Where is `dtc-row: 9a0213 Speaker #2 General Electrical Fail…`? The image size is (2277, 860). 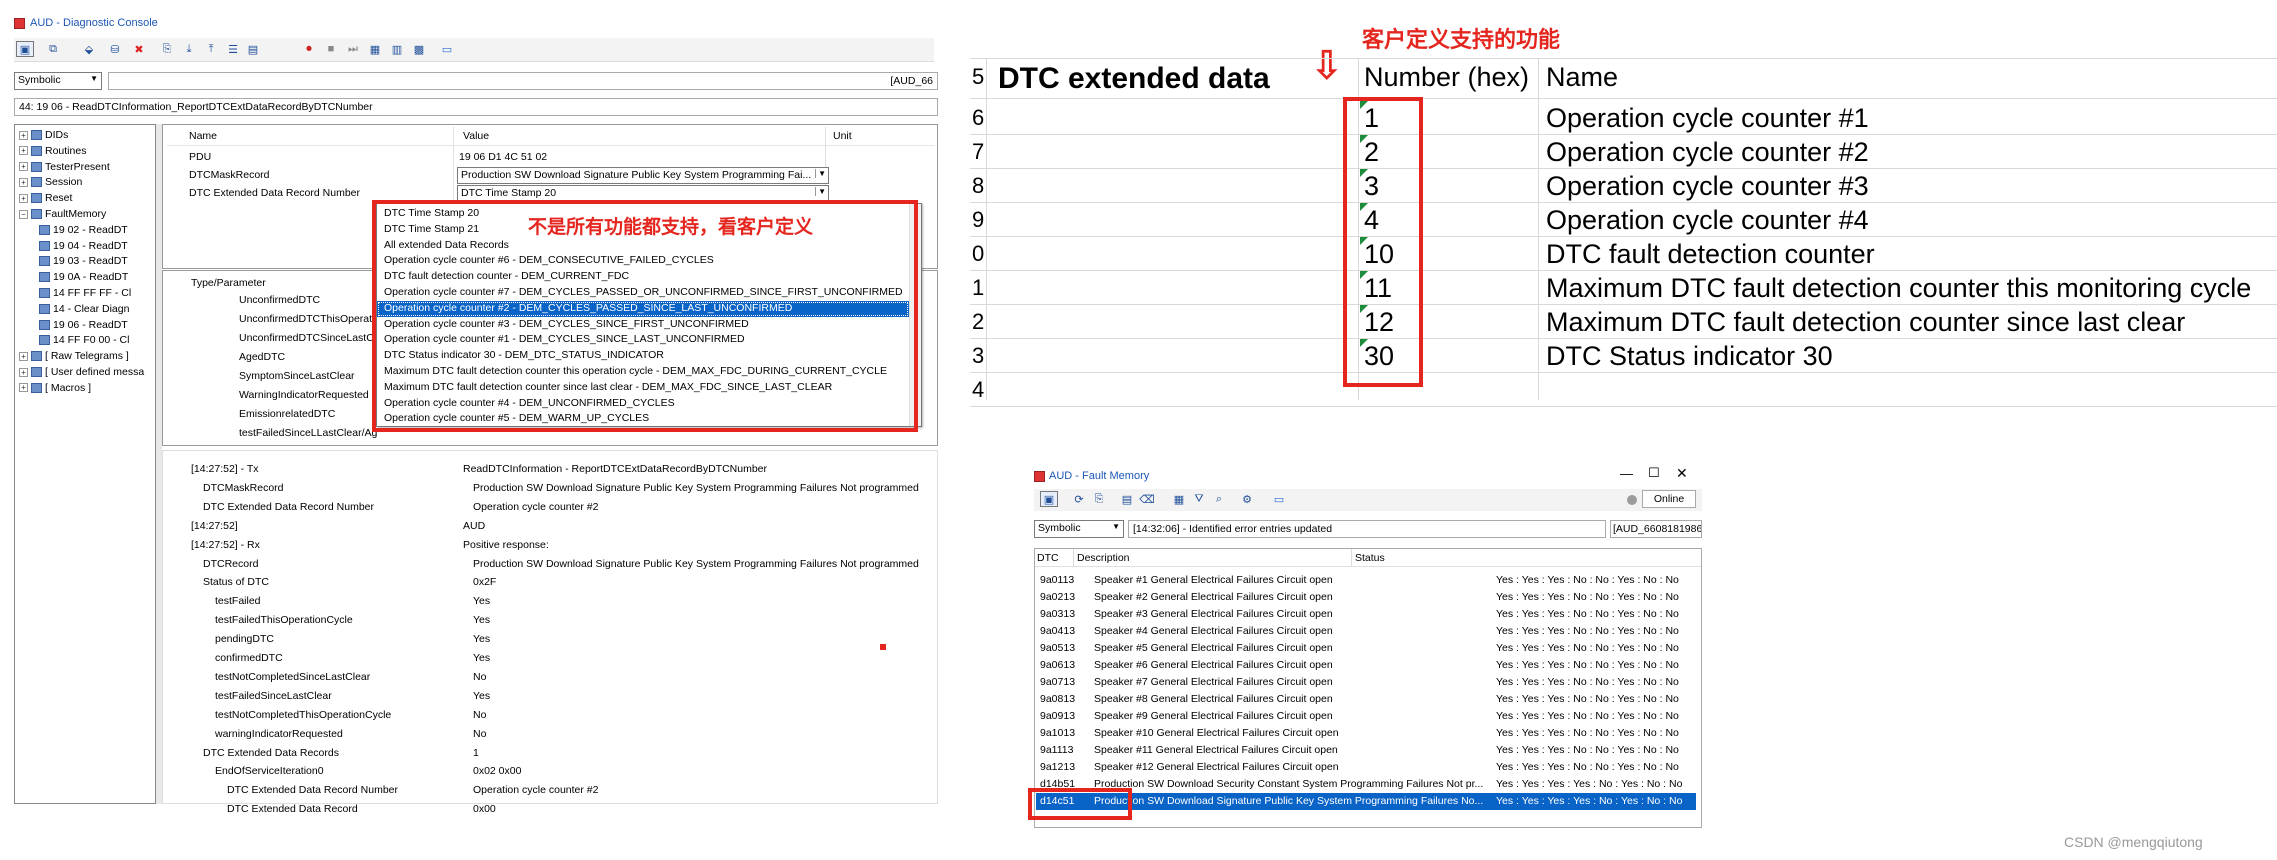 dtc-row: 9a0213 Speaker #2 General Electrical Fail… is located at coordinates (1366, 597).